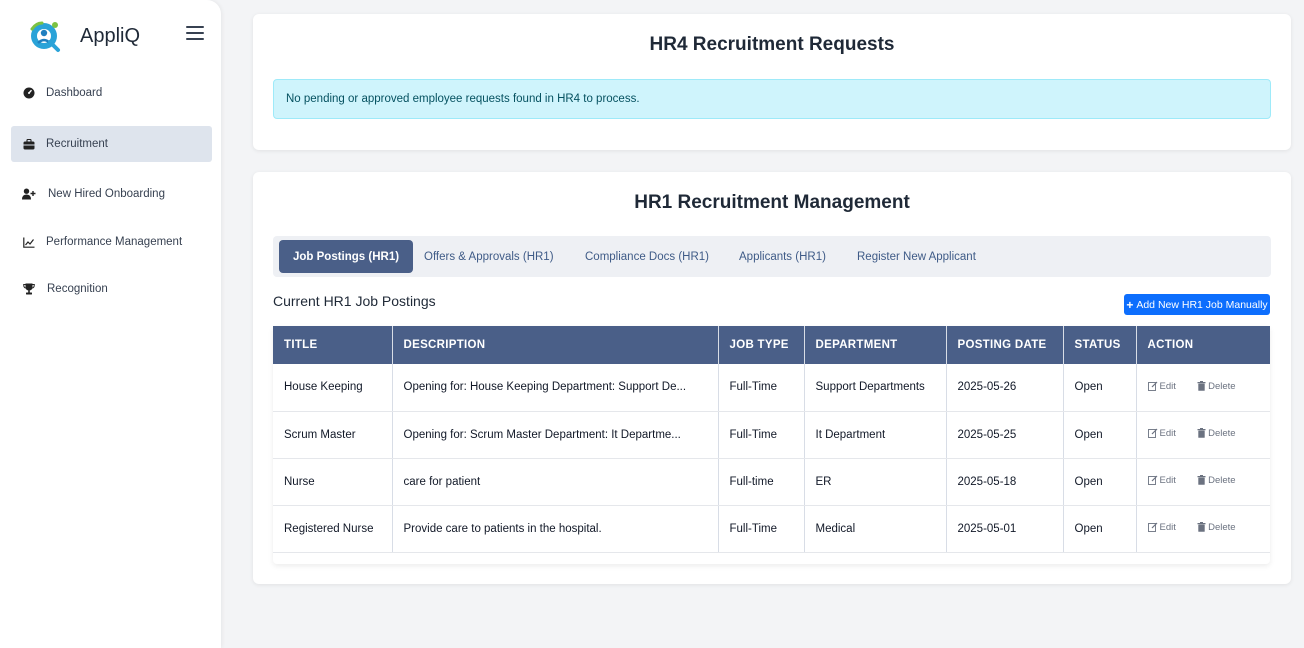  What do you see at coordinates (1202, 304) in the screenshot?
I see `add-job-button-label: Add New HR1 Job Manually` at bounding box center [1202, 304].